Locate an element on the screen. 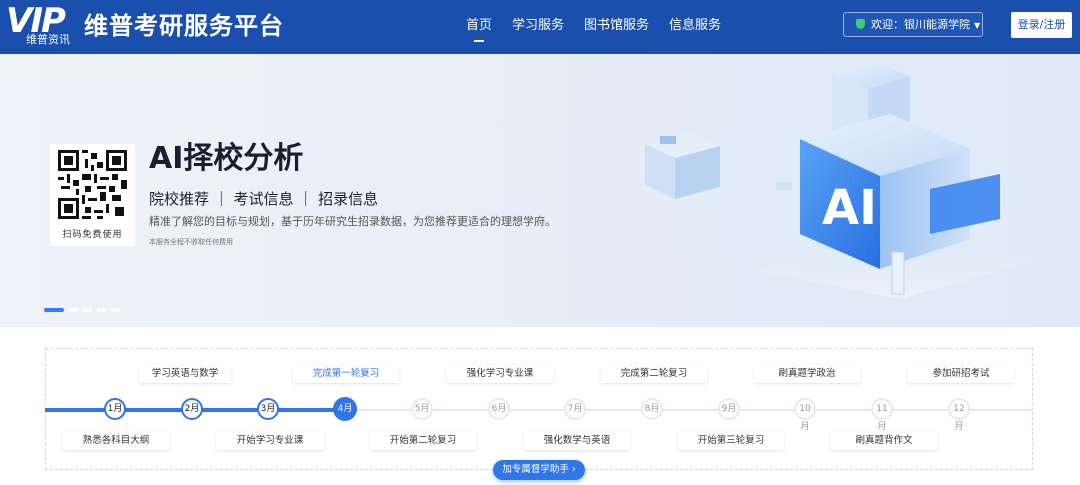 The image size is (1080, 485). shield-icon is located at coordinates (860, 24).